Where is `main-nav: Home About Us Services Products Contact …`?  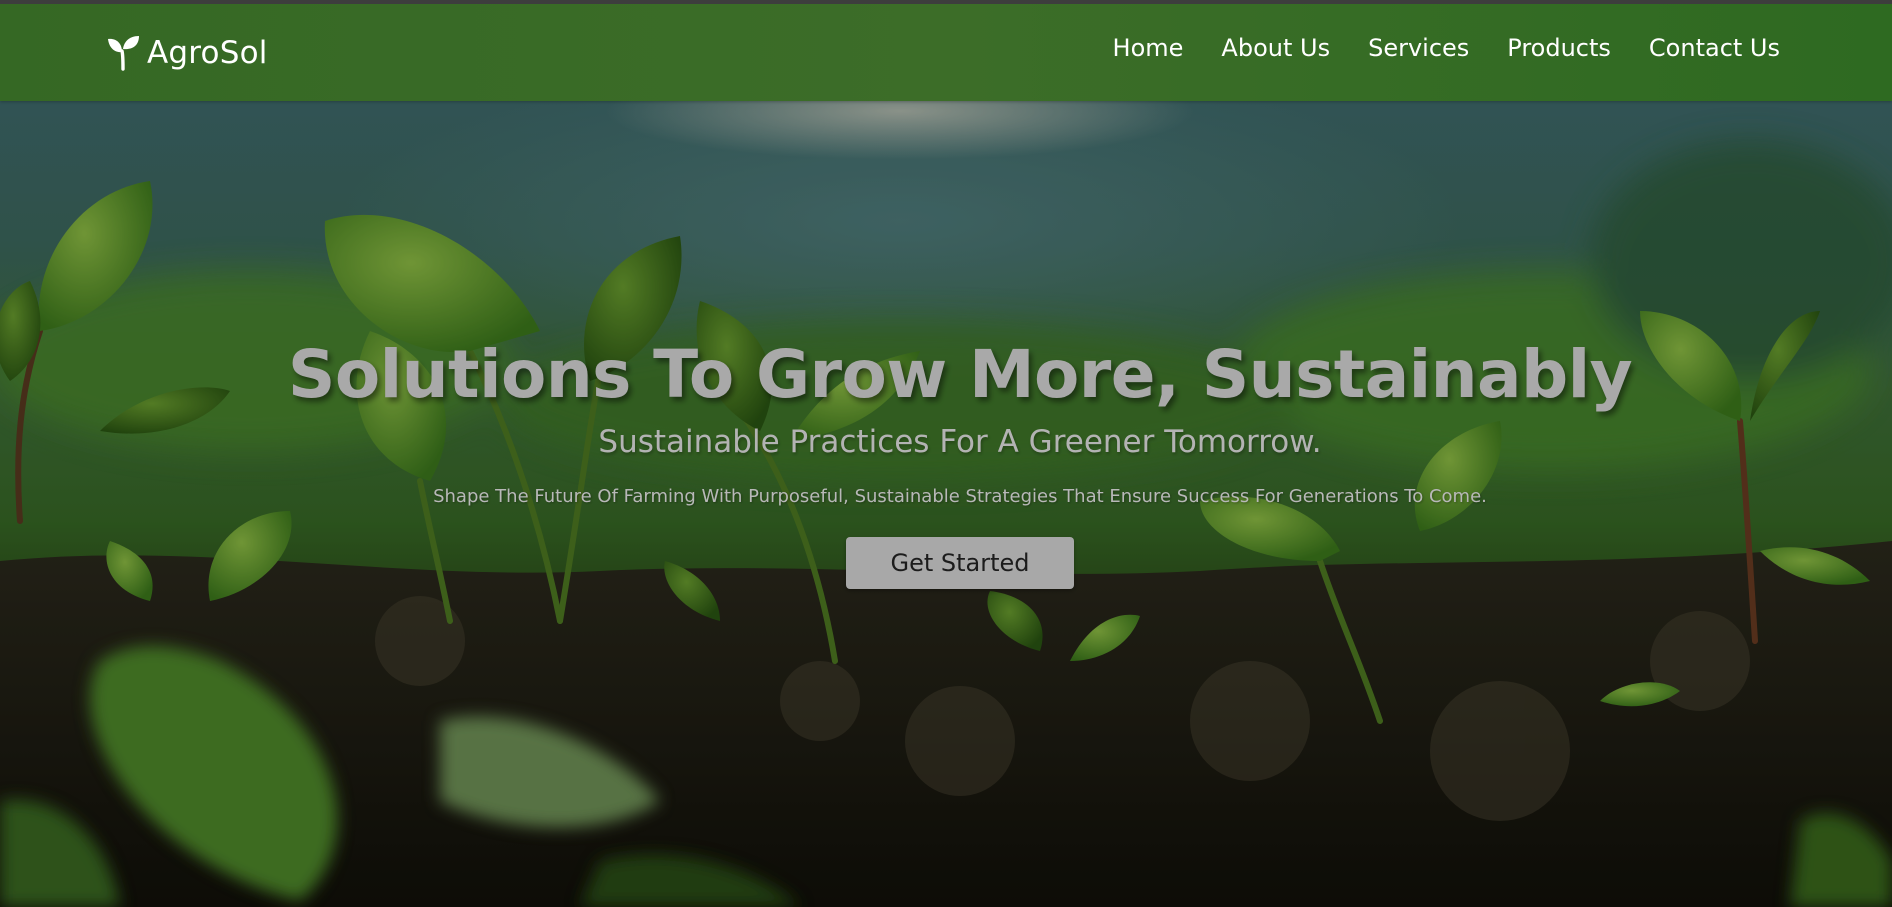 main-nav: Home About Us Services Products Contact … is located at coordinates (1446, 48).